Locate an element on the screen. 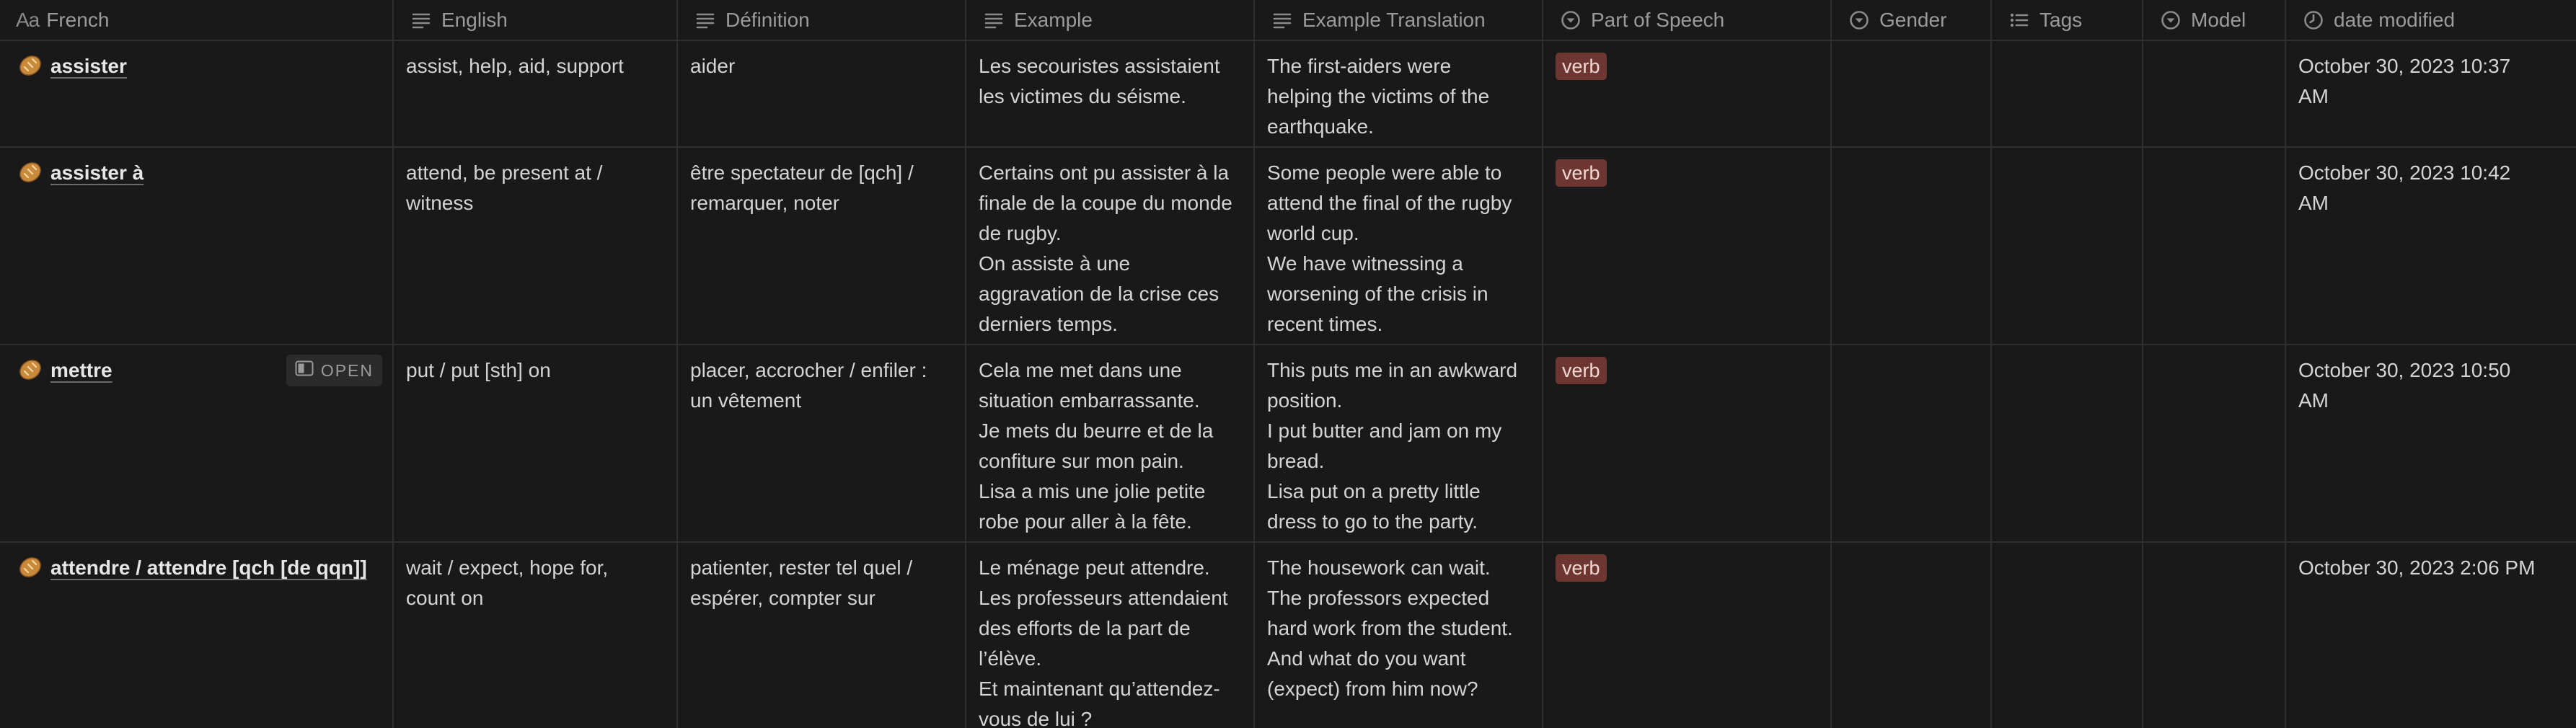 The width and height of the screenshot is (2576, 728). column-header-gender: Gender is located at coordinates (1912, 20).